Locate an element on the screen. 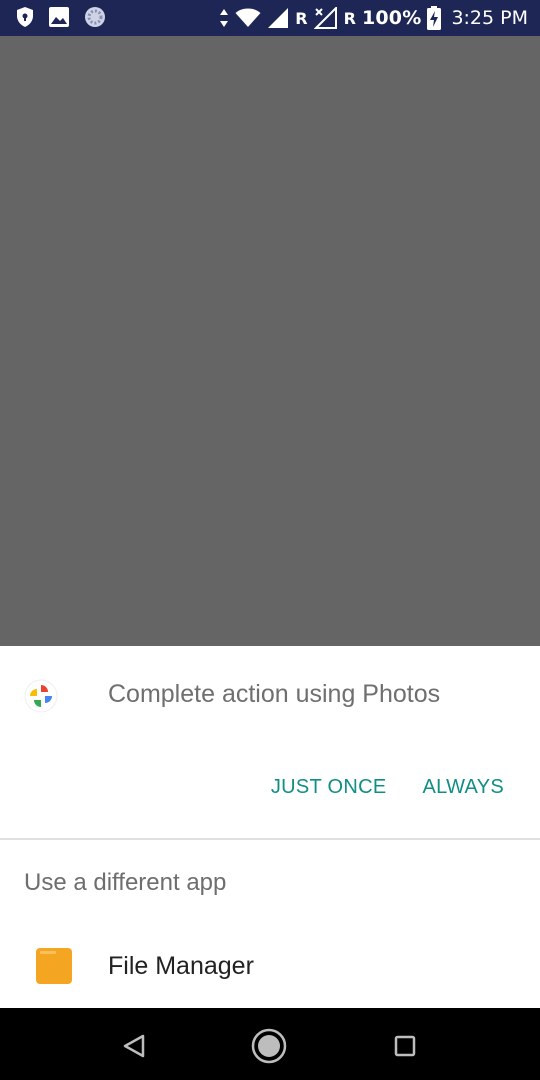 The width and height of the screenshot is (540, 1080). file-manager-folder-icon is located at coordinates (54, 966).